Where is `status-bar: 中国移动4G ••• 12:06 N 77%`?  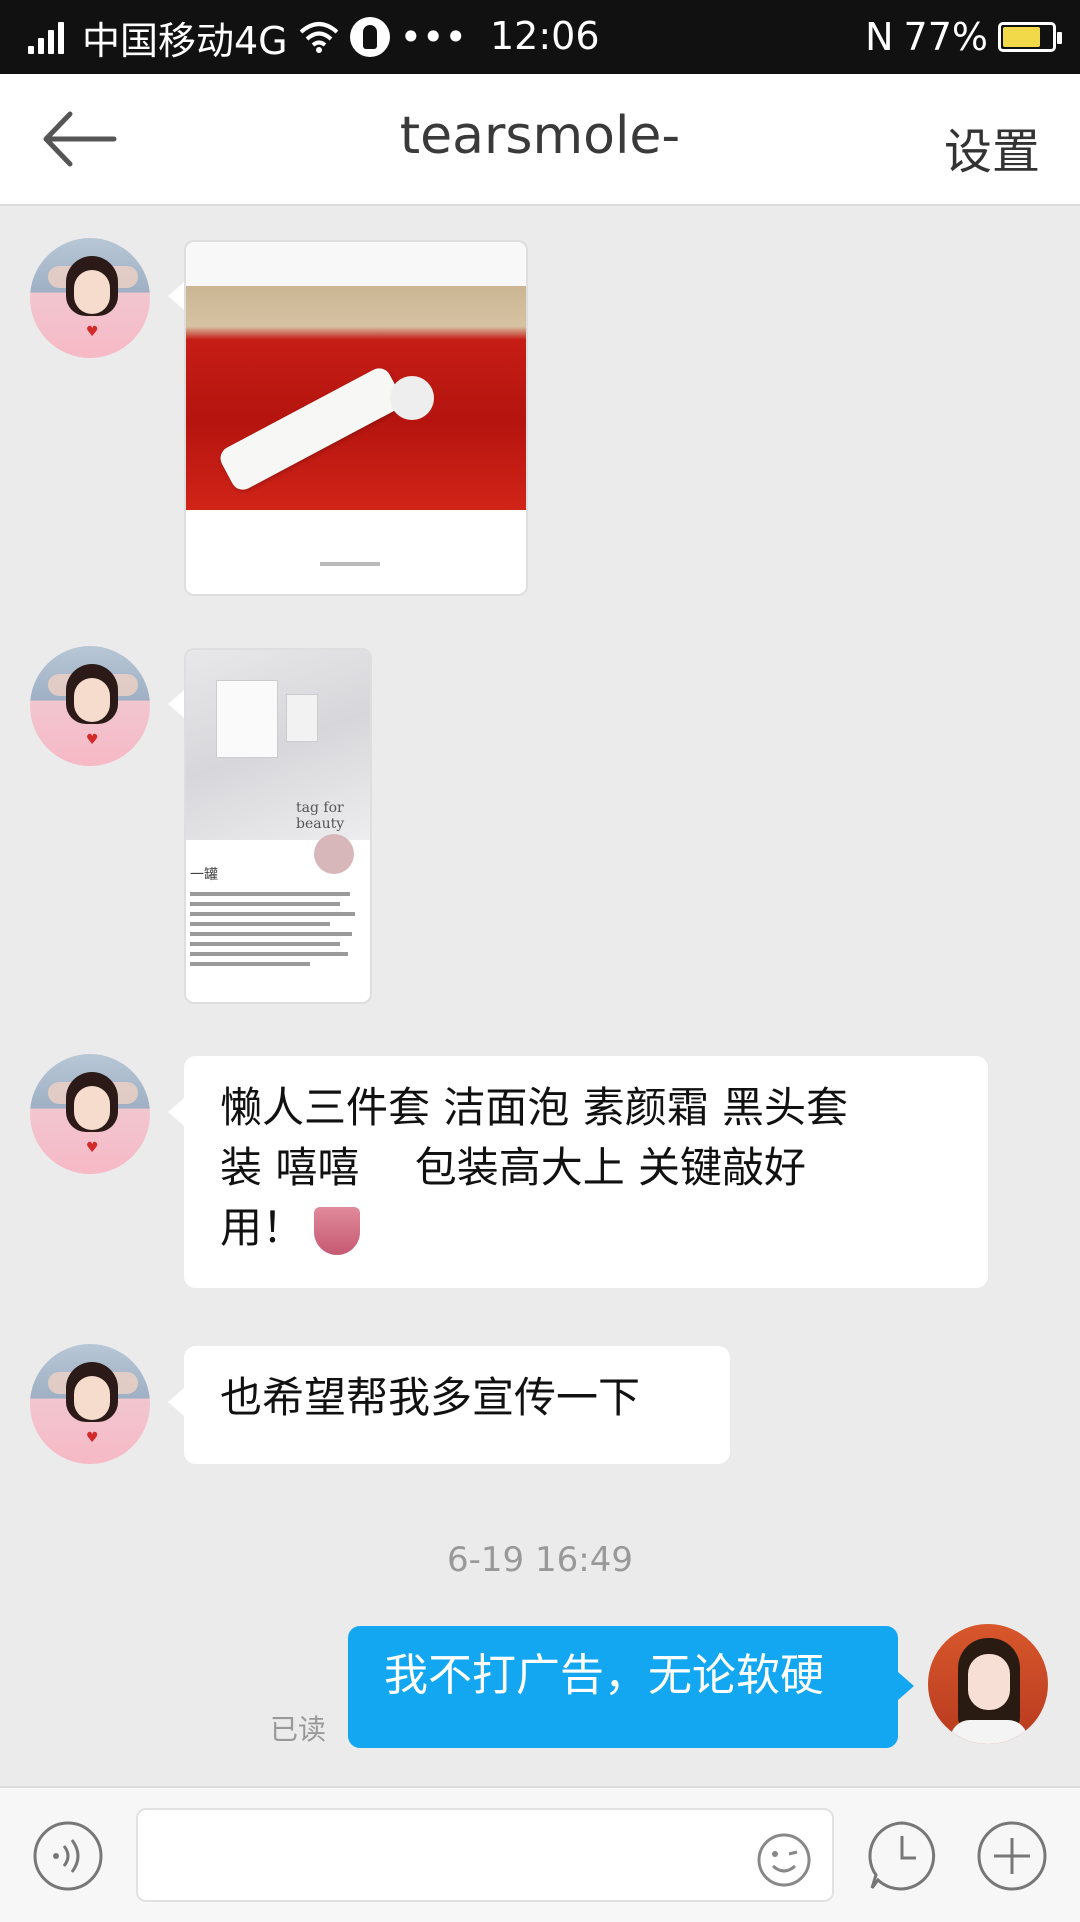
status-bar: 中国移动4G ••• 12:06 N 77% is located at coordinates (540, 37).